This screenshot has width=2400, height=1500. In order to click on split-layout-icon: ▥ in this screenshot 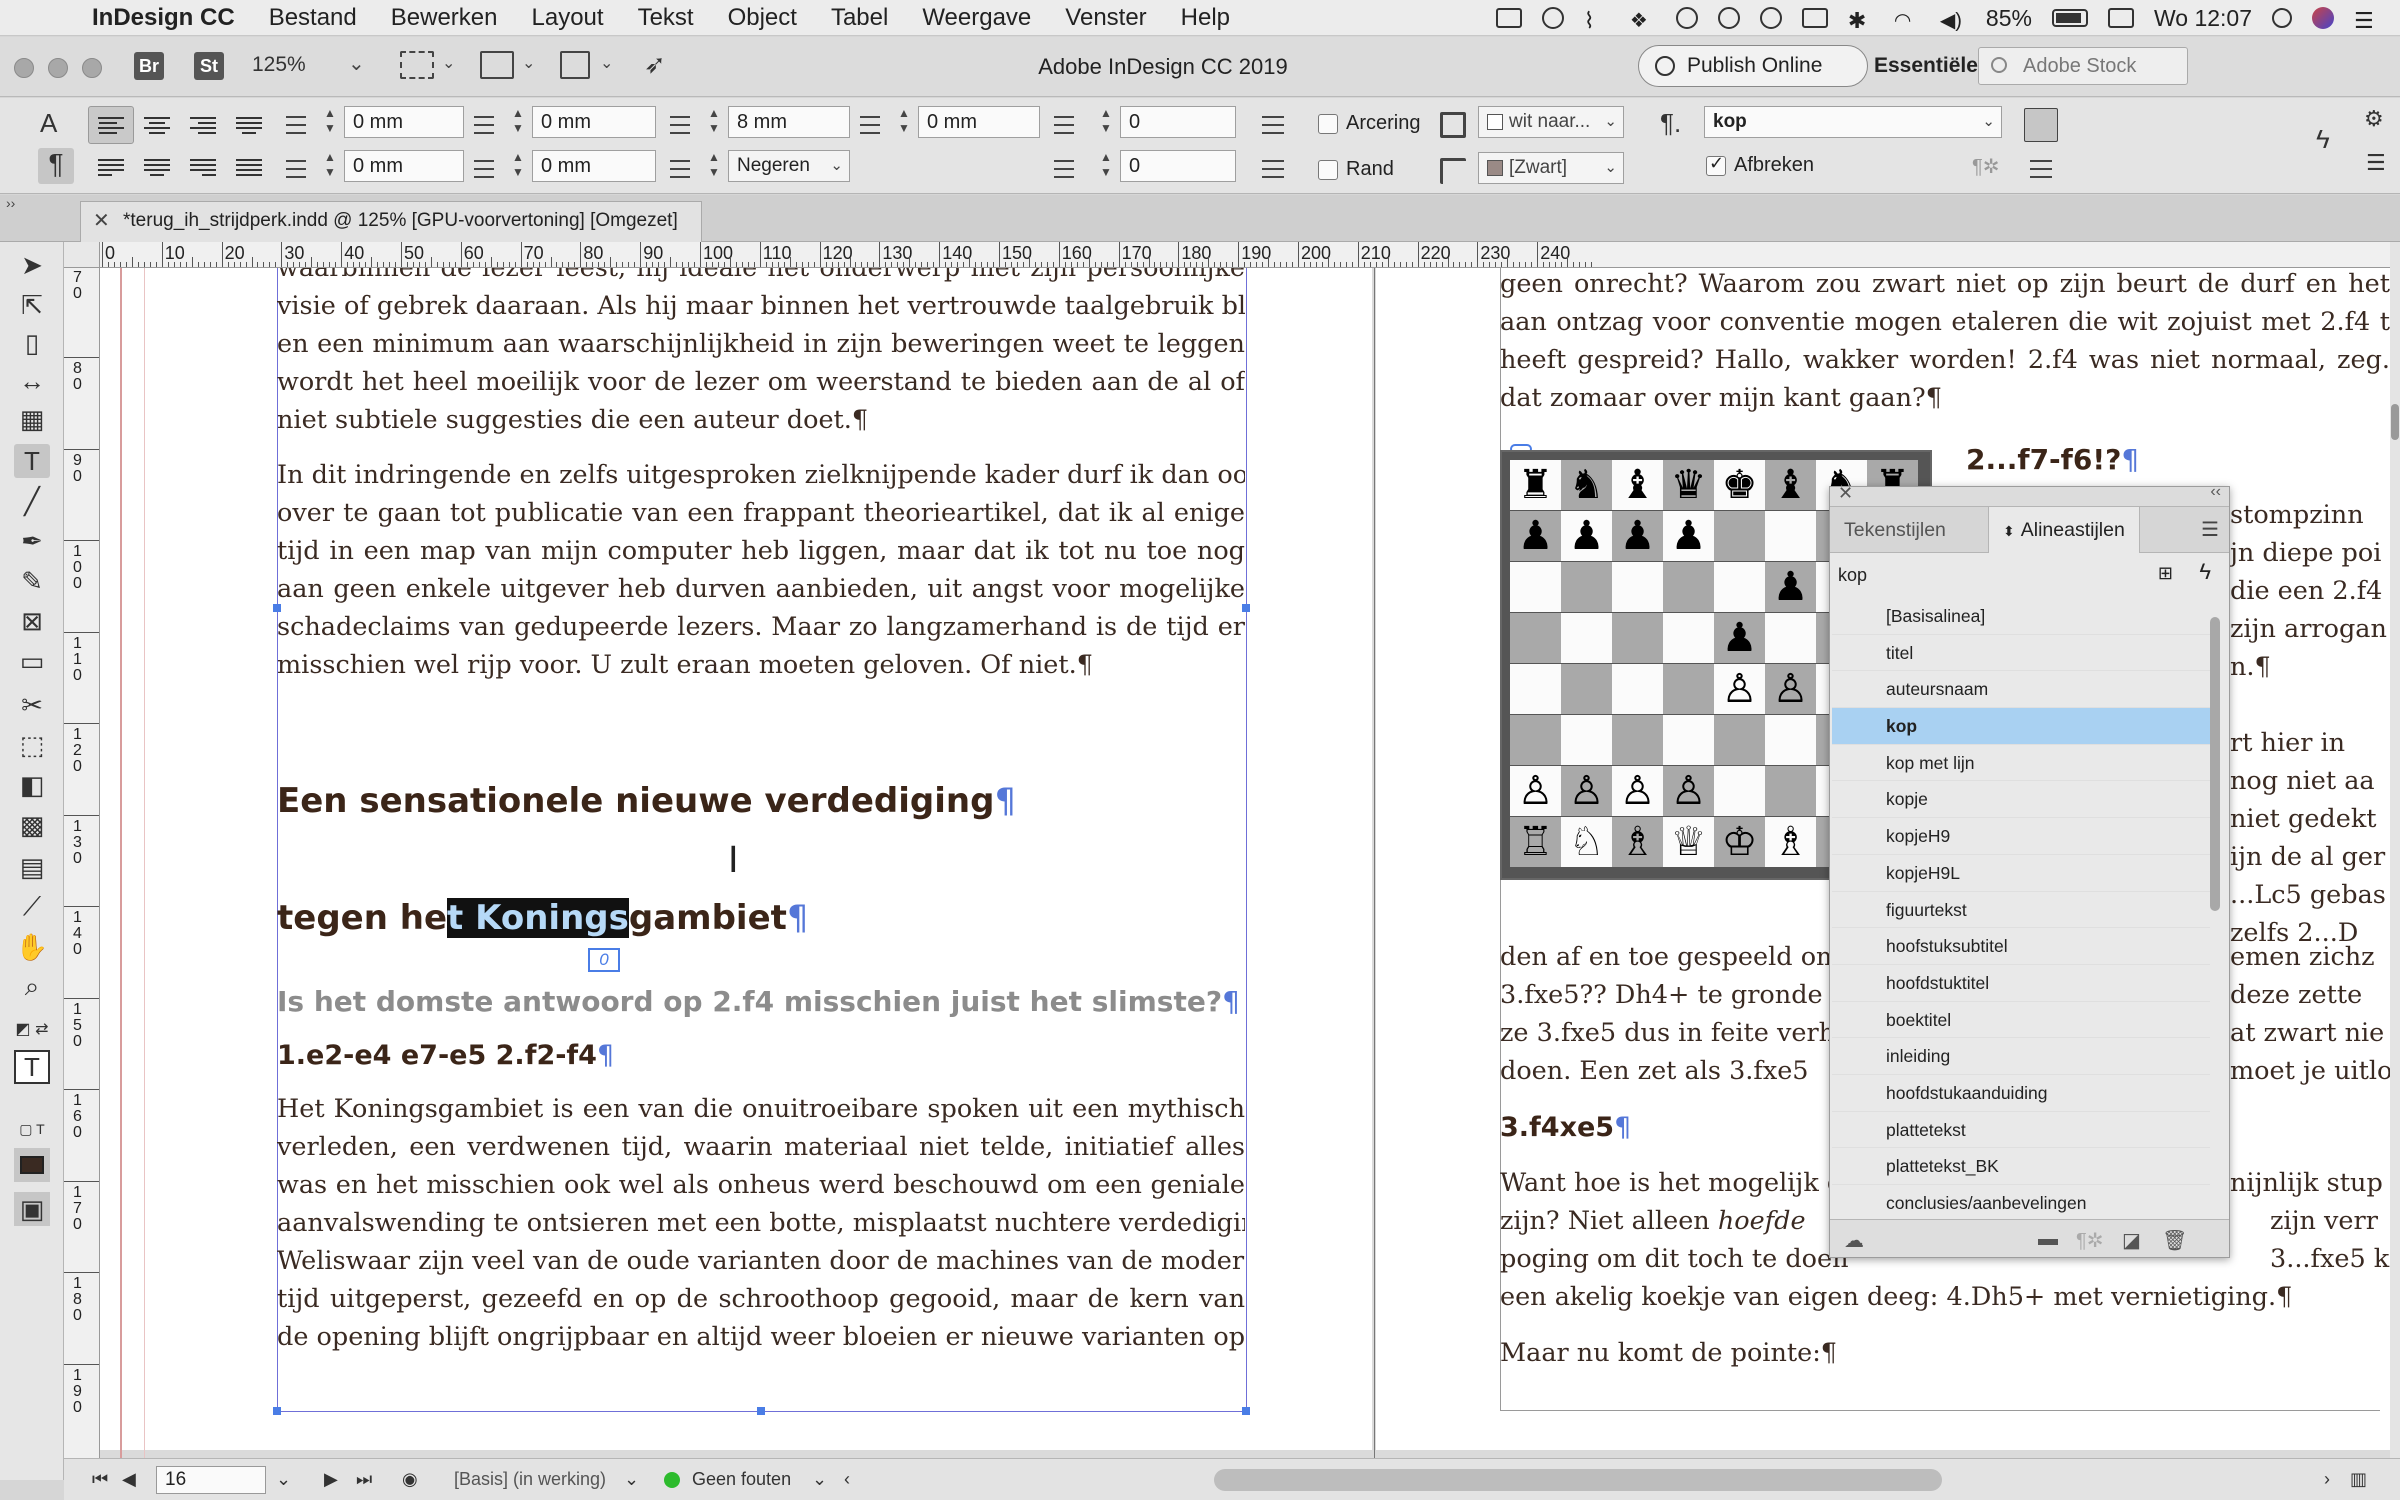, I will do `click(2358, 1479)`.